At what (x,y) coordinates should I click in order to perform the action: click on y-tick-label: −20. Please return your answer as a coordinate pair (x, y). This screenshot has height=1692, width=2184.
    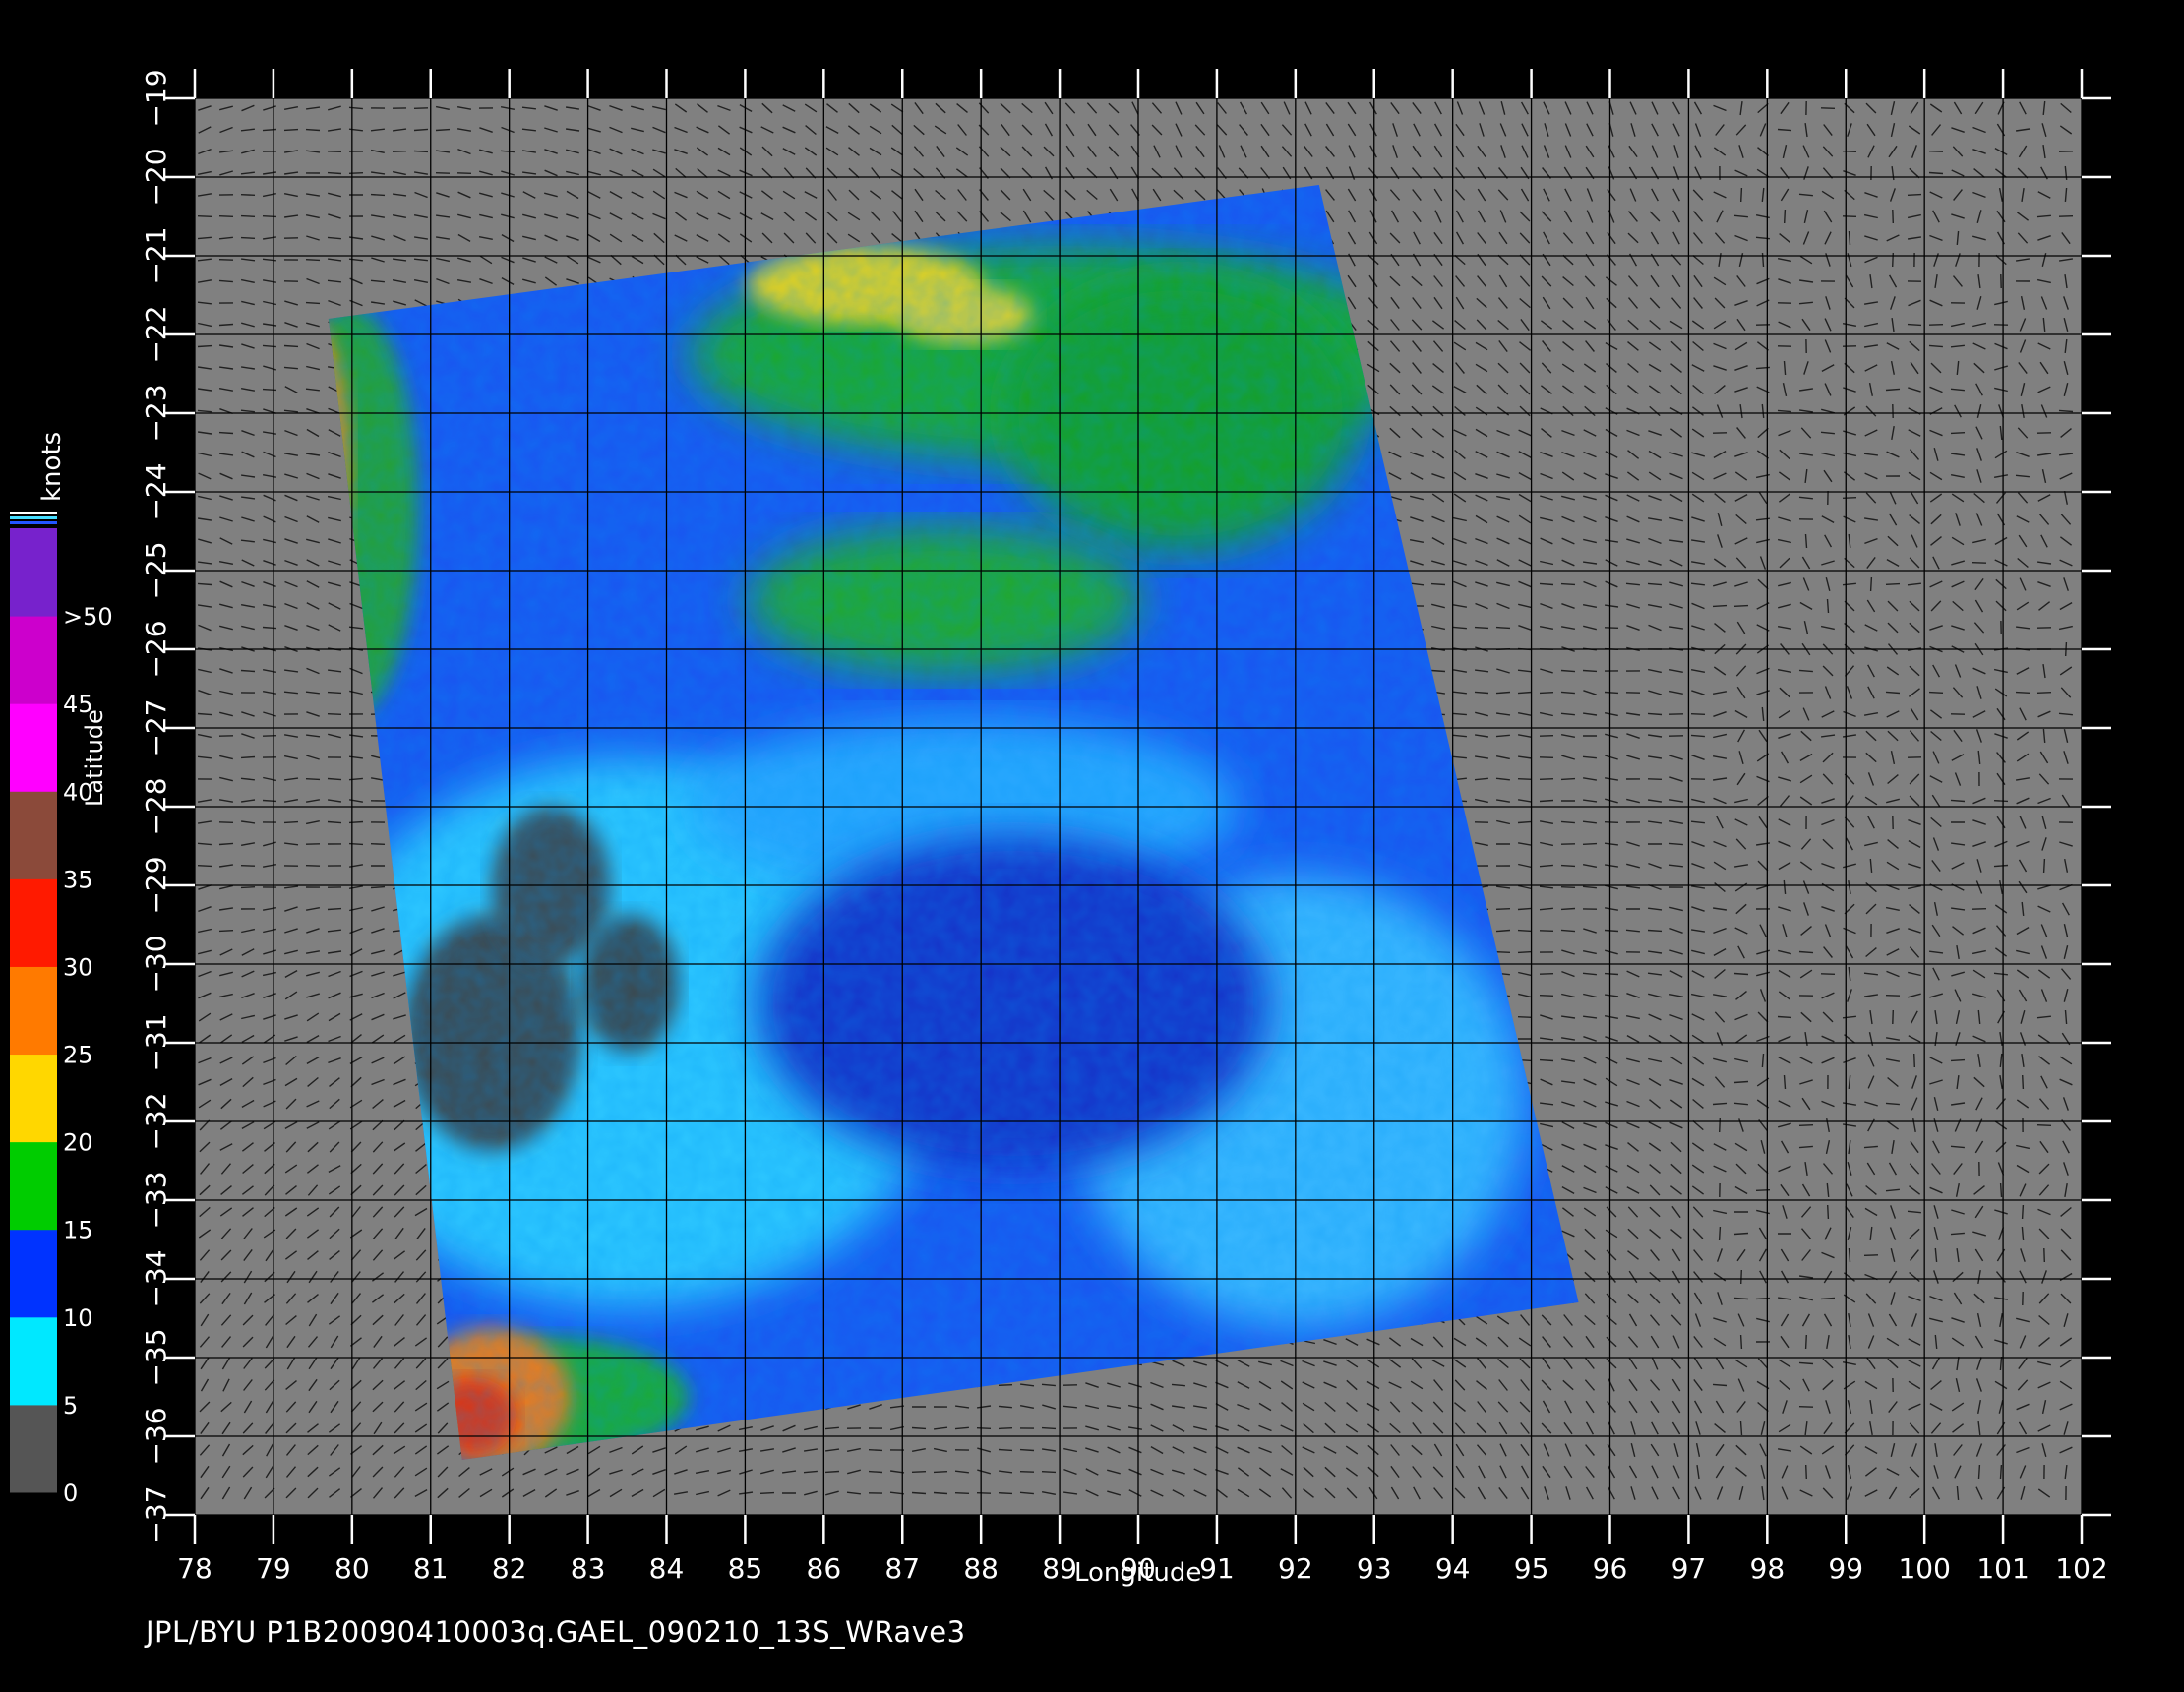
    Looking at the image, I should click on (156, 177).